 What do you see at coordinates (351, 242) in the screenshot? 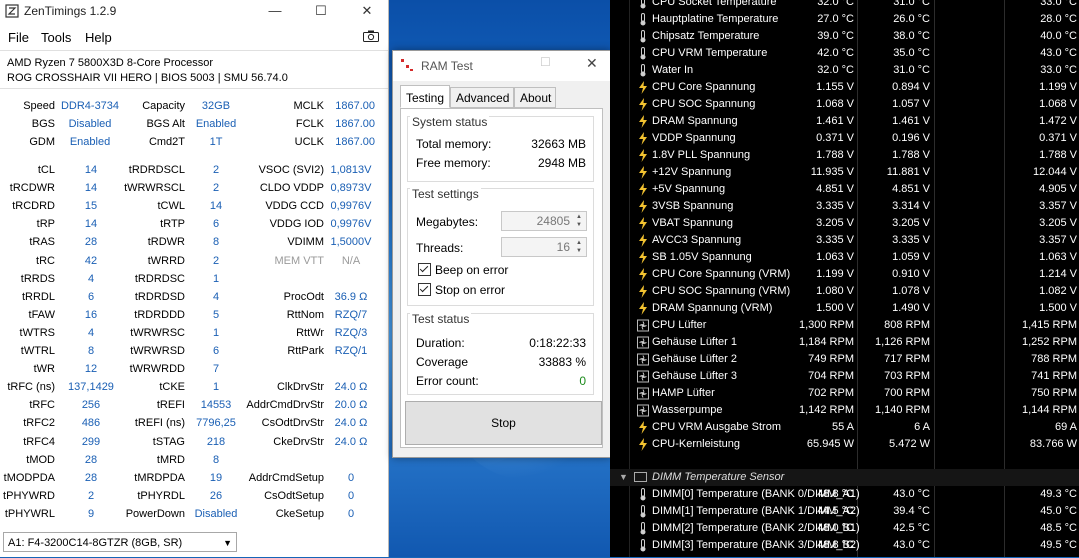
I see `timing-value: 1,5000V` at bounding box center [351, 242].